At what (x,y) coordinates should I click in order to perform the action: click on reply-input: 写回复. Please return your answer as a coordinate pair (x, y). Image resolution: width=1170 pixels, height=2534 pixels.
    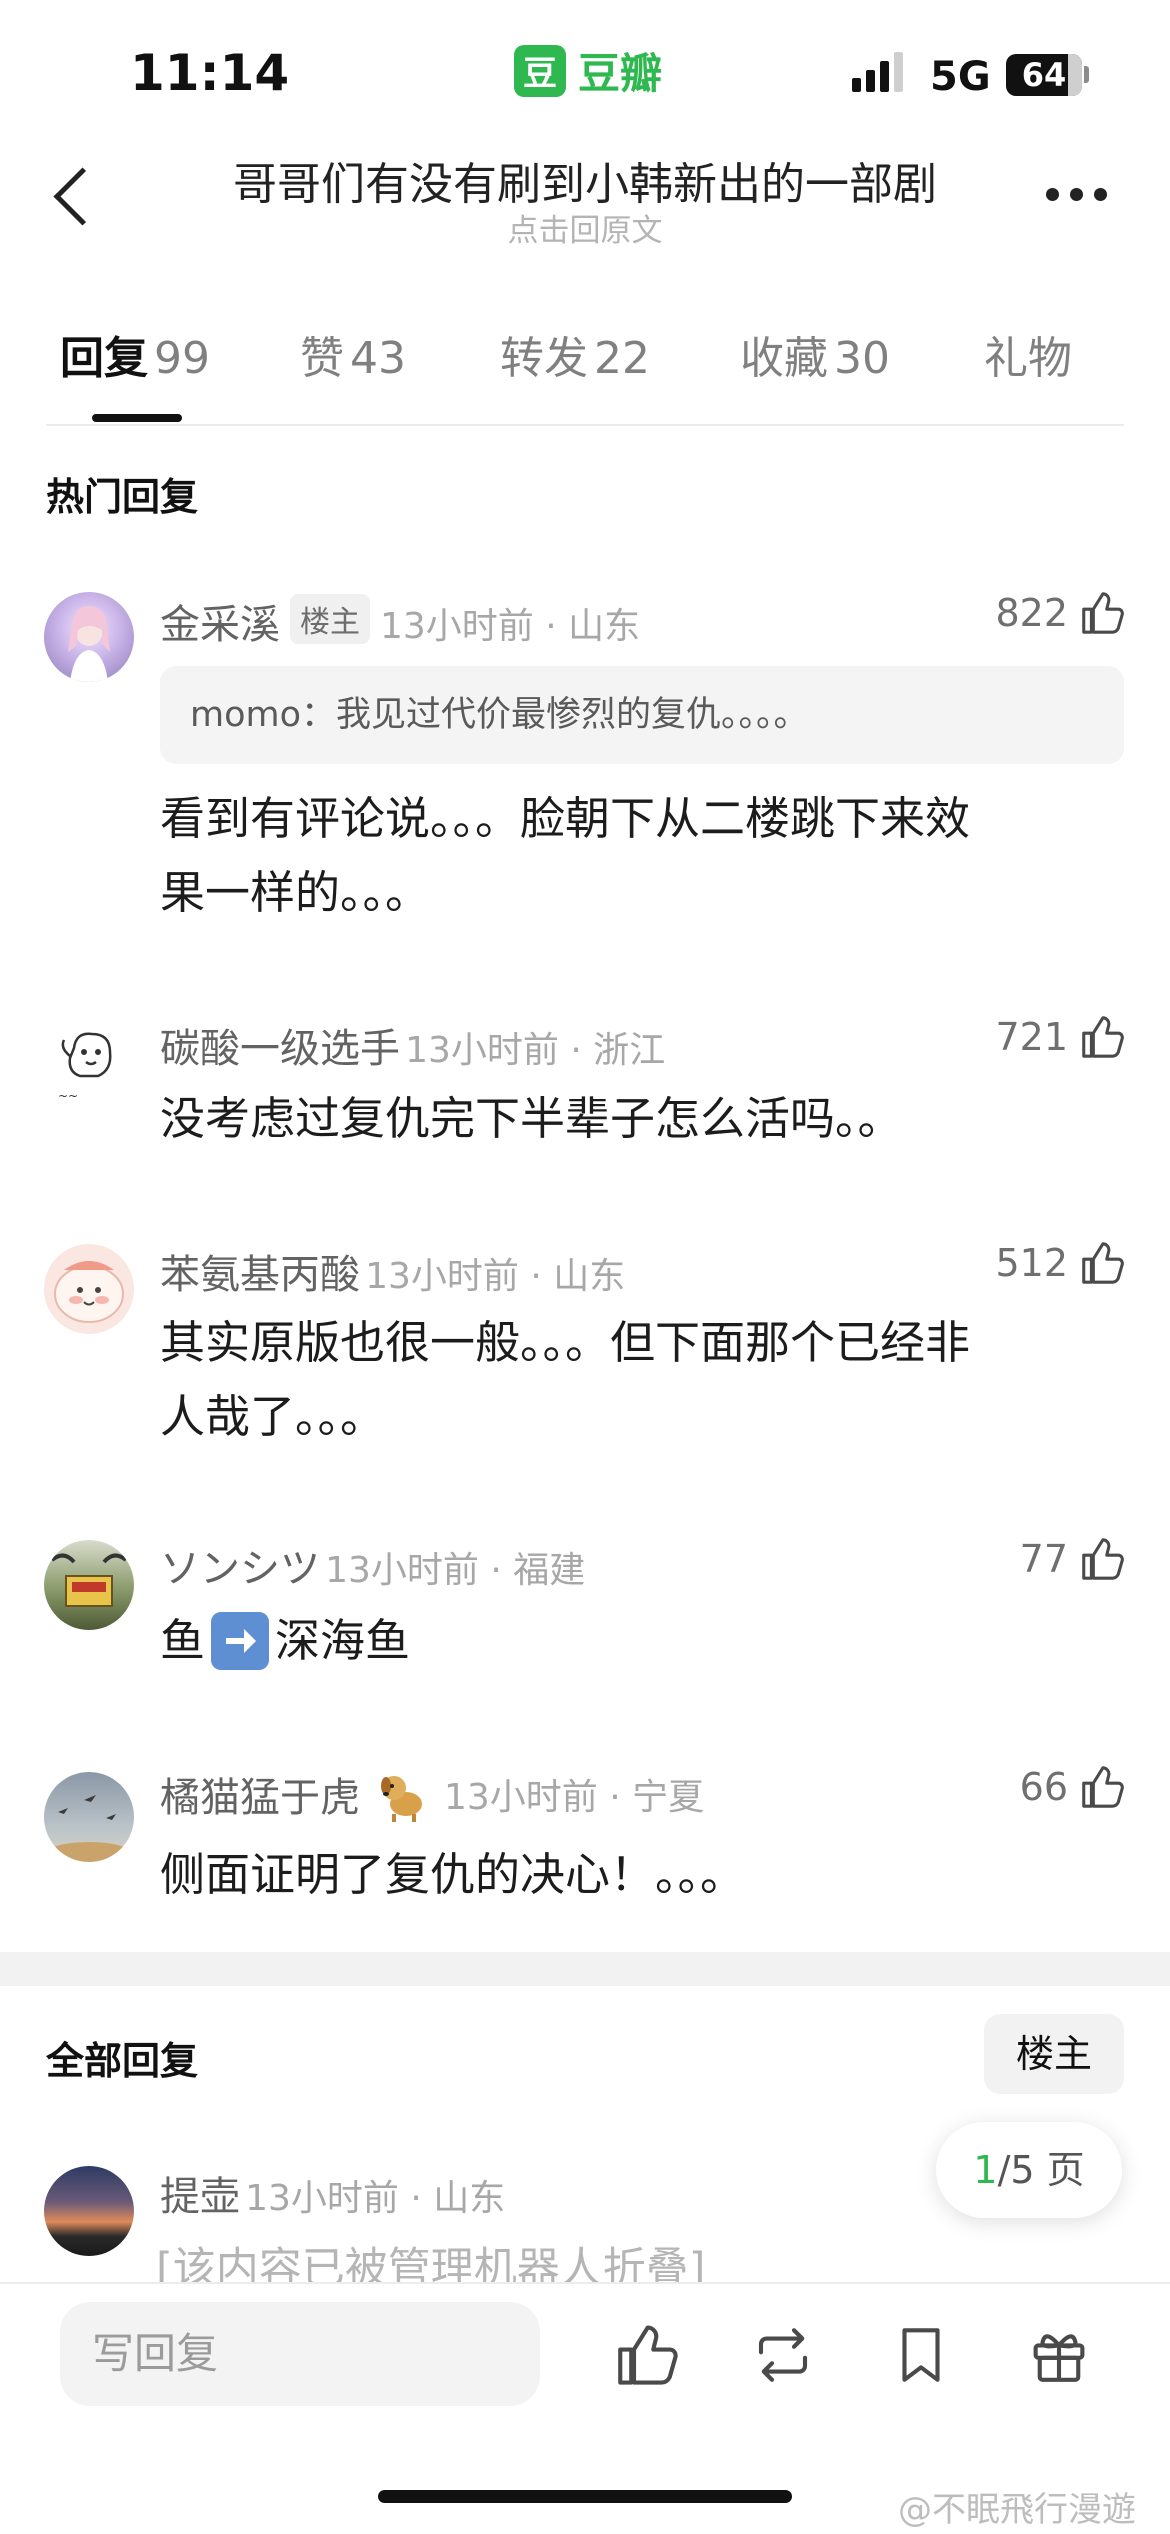
    Looking at the image, I should click on (300, 2354).